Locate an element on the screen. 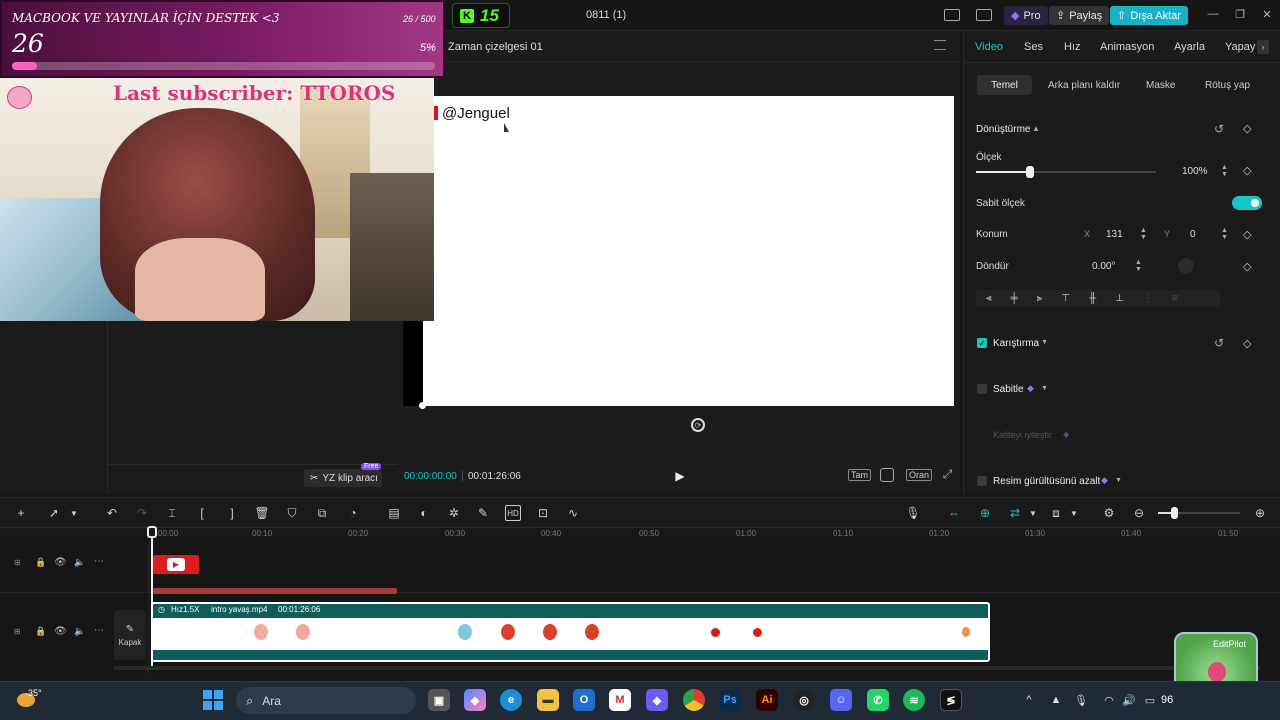 The width and height of the screenshot is (1280, 720). battery-icon: ▭ is located at coordinates (1150, 700).